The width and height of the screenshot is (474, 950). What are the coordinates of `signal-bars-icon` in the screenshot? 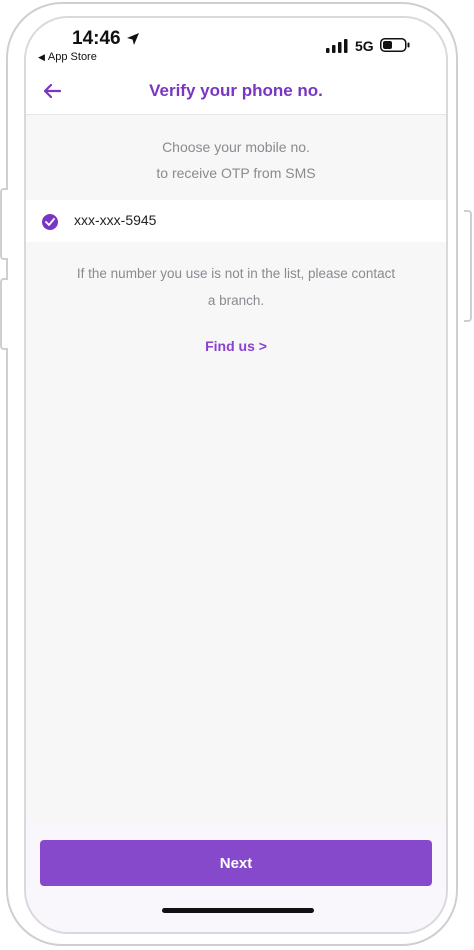 It's located at (337, 46).